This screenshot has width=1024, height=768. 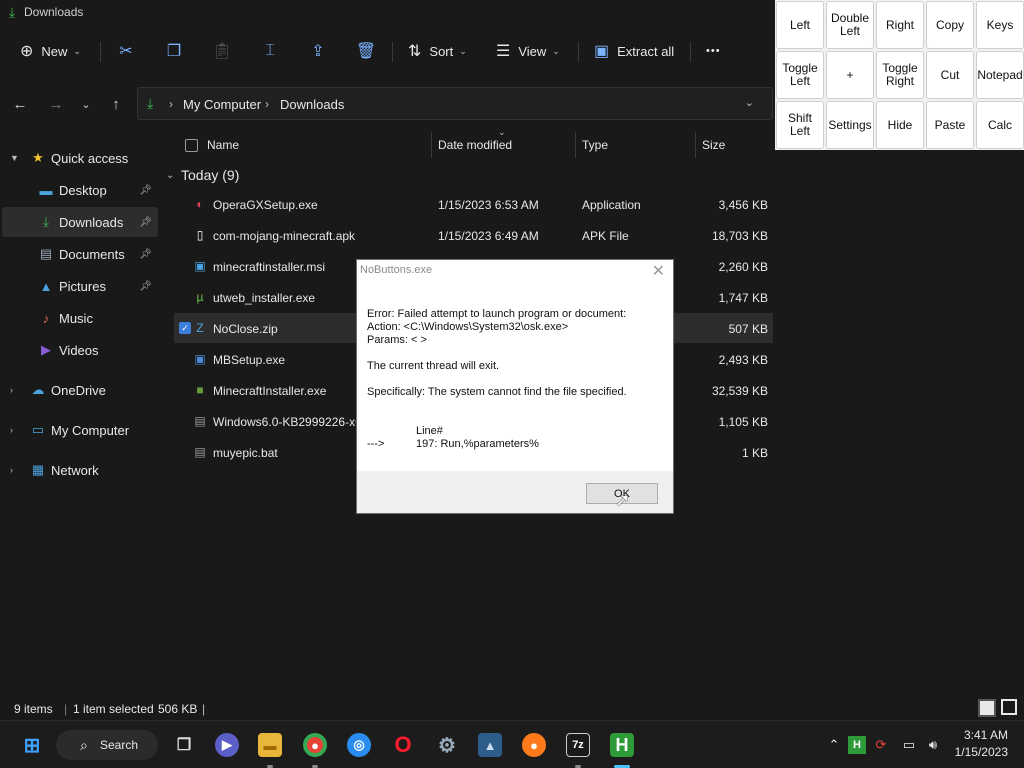 I want to click on file-name: MBSetup.exe, so click(x=249, y=360).